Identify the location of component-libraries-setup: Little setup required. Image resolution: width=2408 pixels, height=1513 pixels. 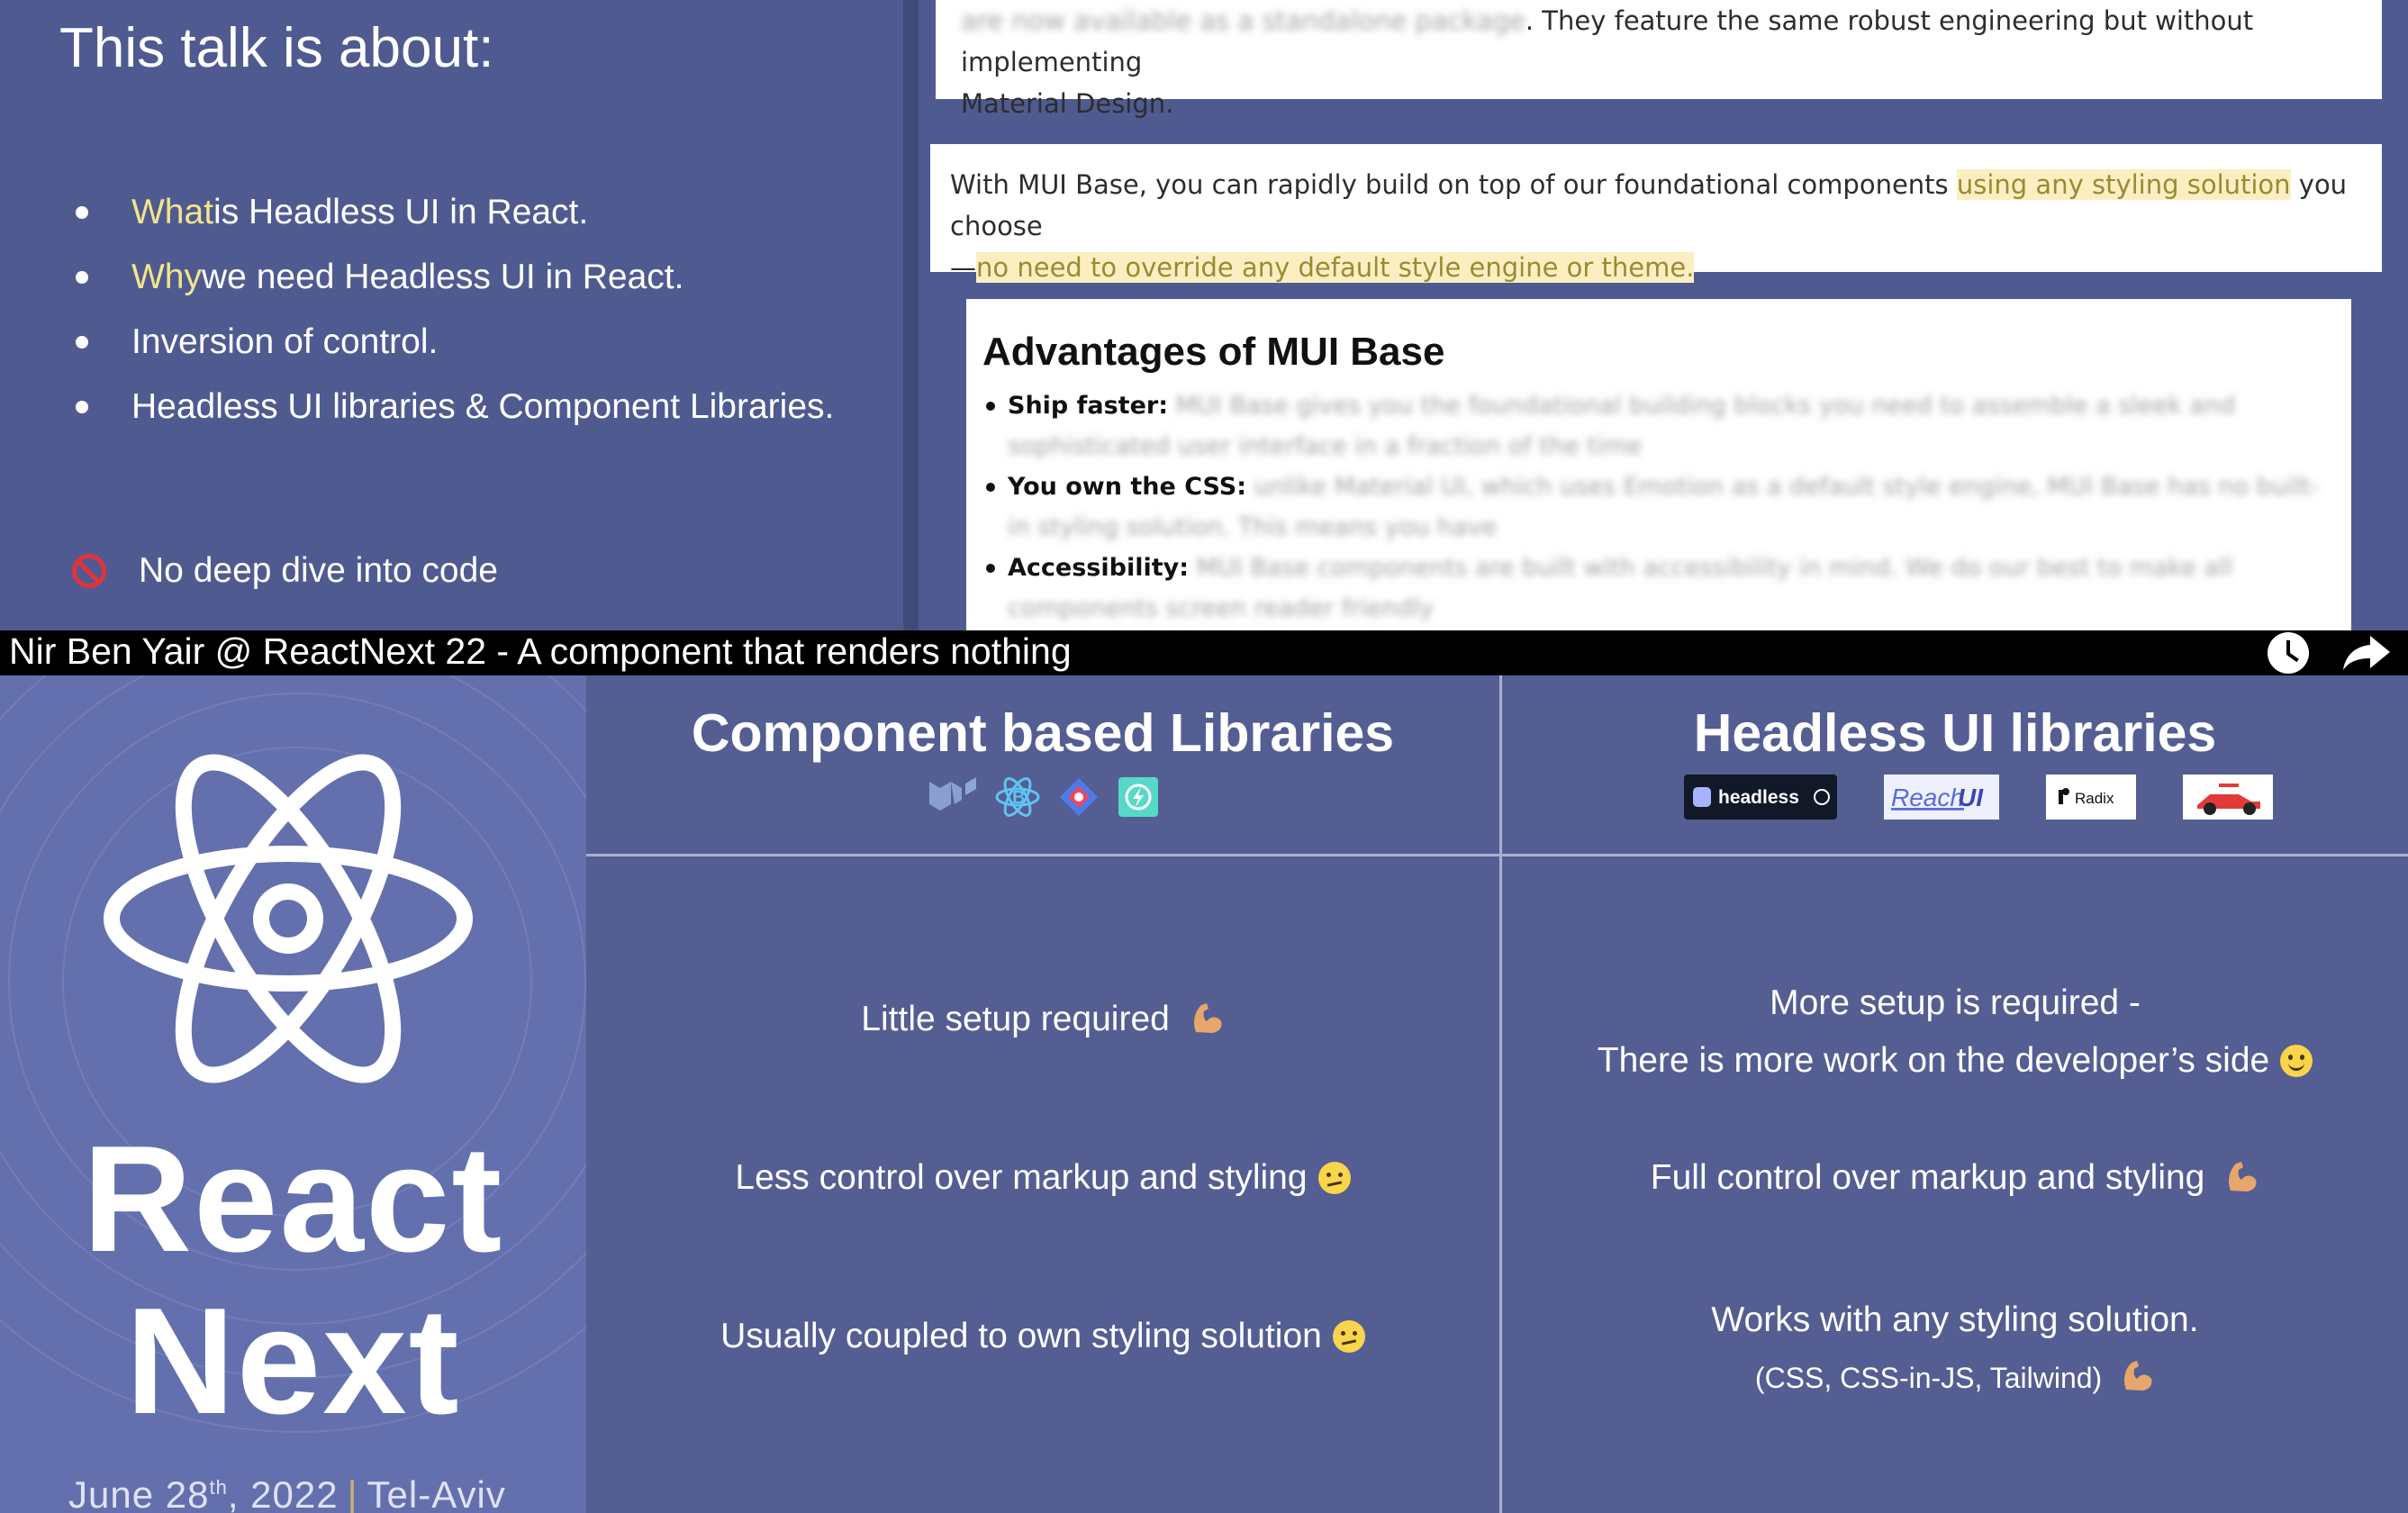
(1042, 1019).